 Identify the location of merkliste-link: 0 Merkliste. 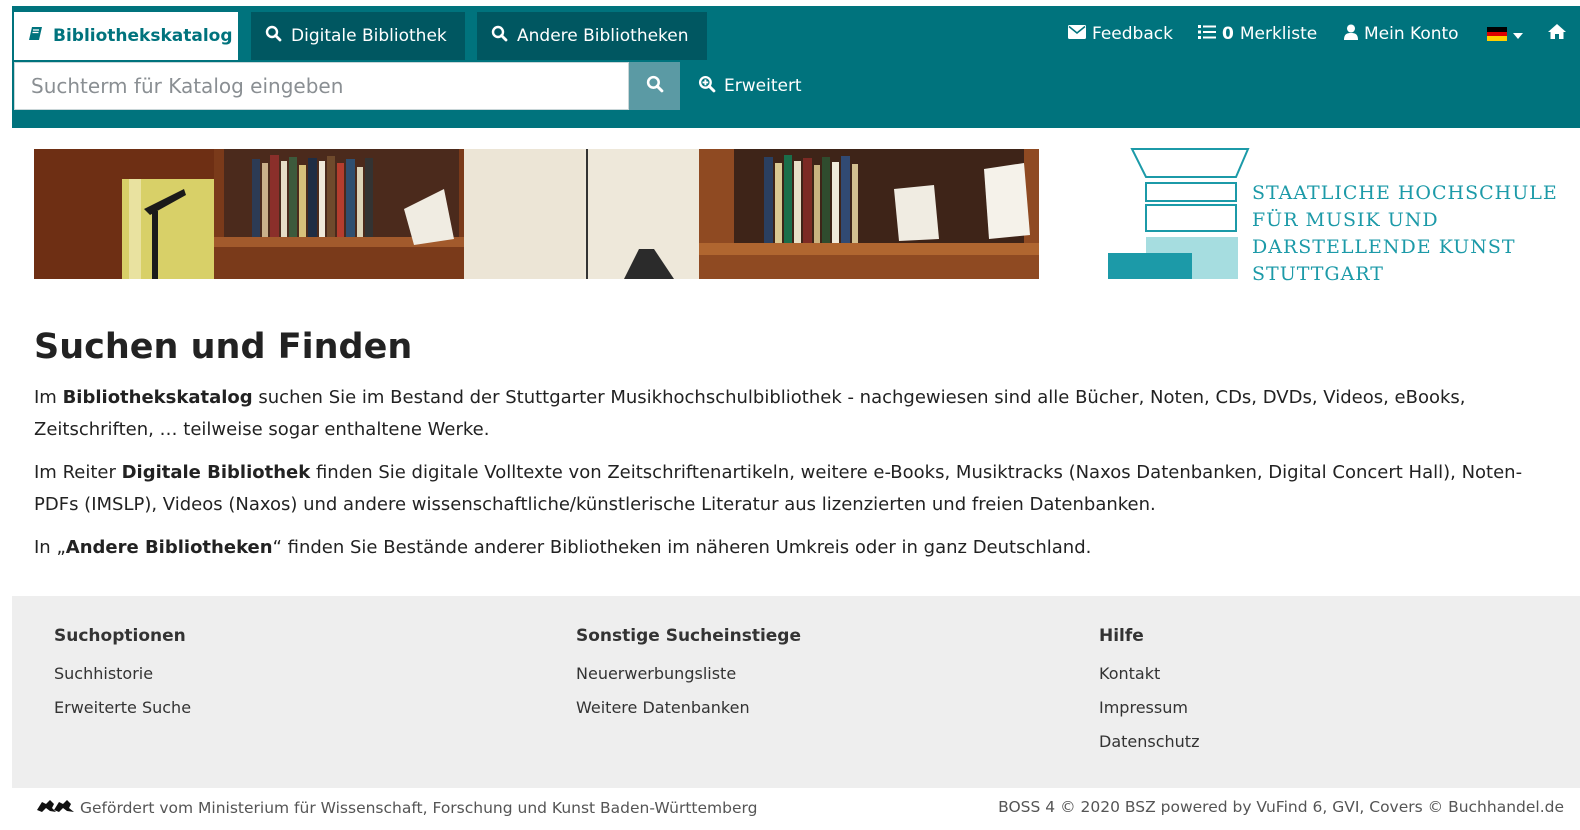
(1257, 34).